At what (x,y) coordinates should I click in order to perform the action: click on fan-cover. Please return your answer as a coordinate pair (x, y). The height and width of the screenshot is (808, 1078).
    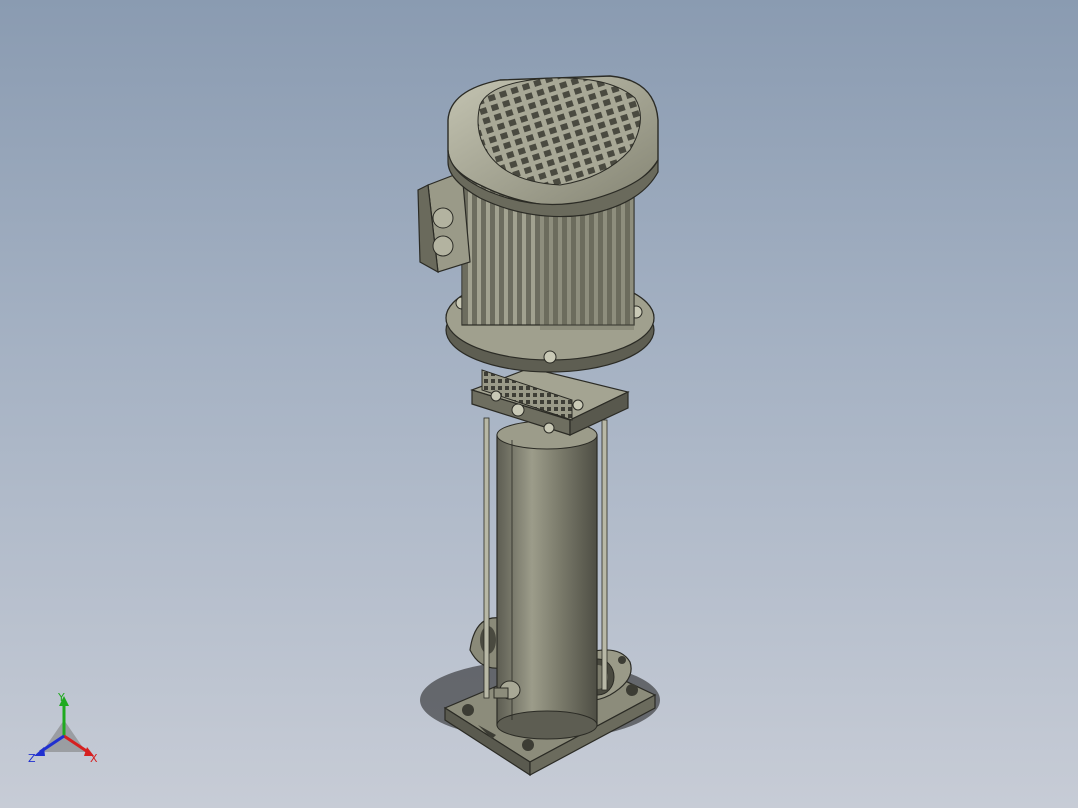
    Looking at the image, I should click on (553, 146).